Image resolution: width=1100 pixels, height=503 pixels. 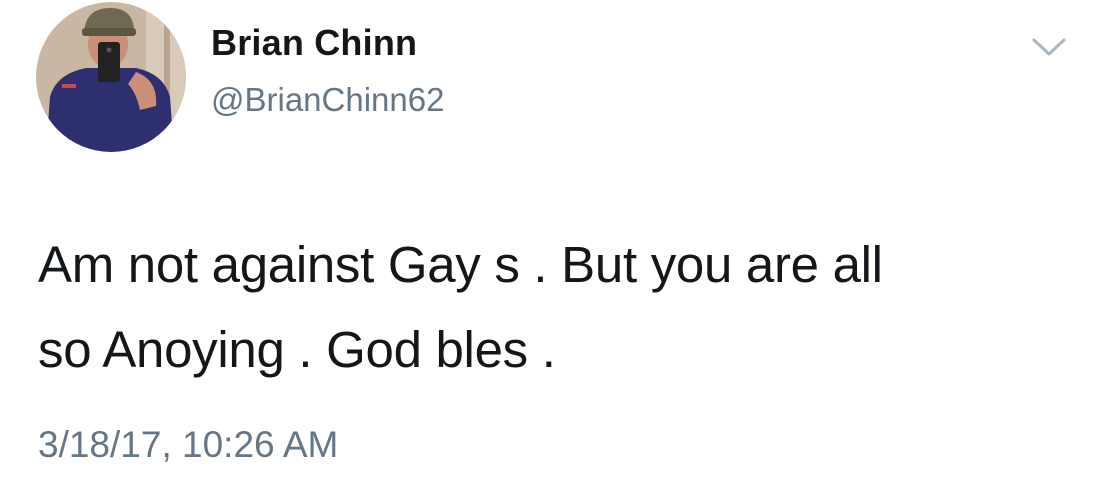 I want to click on avatar-photo, so click(x=111, y=77).